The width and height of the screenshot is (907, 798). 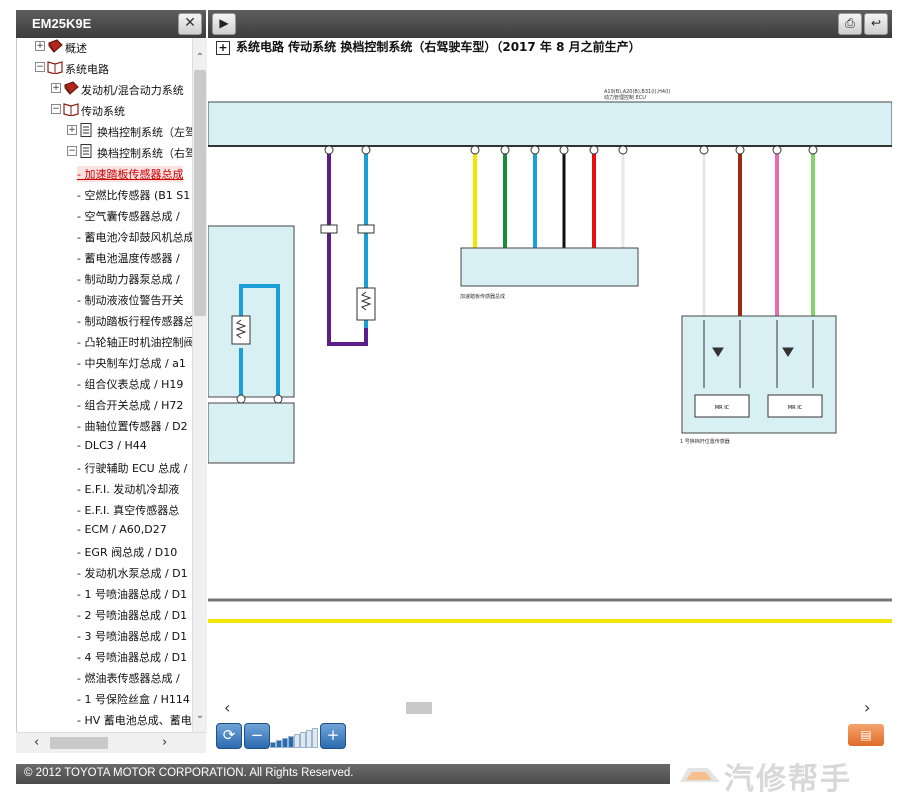 I want to click on scroll-up-arrow: ⌃, so click(x=200, y=59).